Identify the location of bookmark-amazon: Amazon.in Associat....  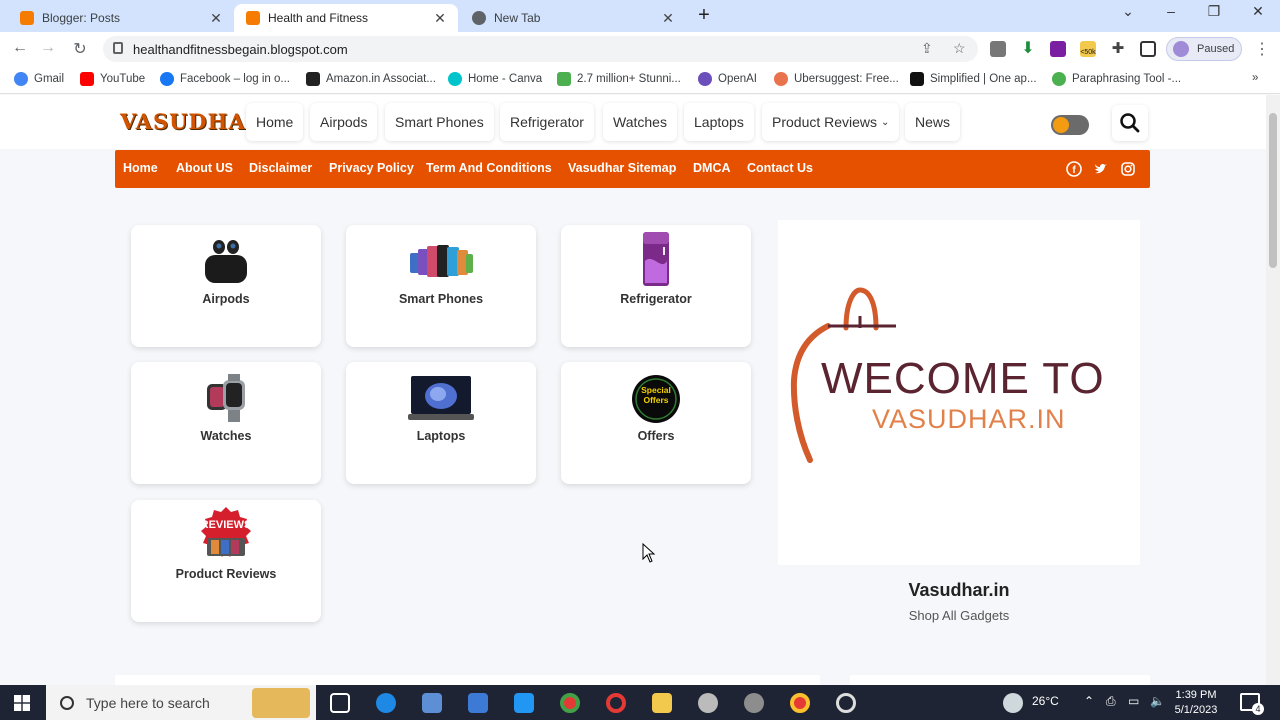
(371, 79).